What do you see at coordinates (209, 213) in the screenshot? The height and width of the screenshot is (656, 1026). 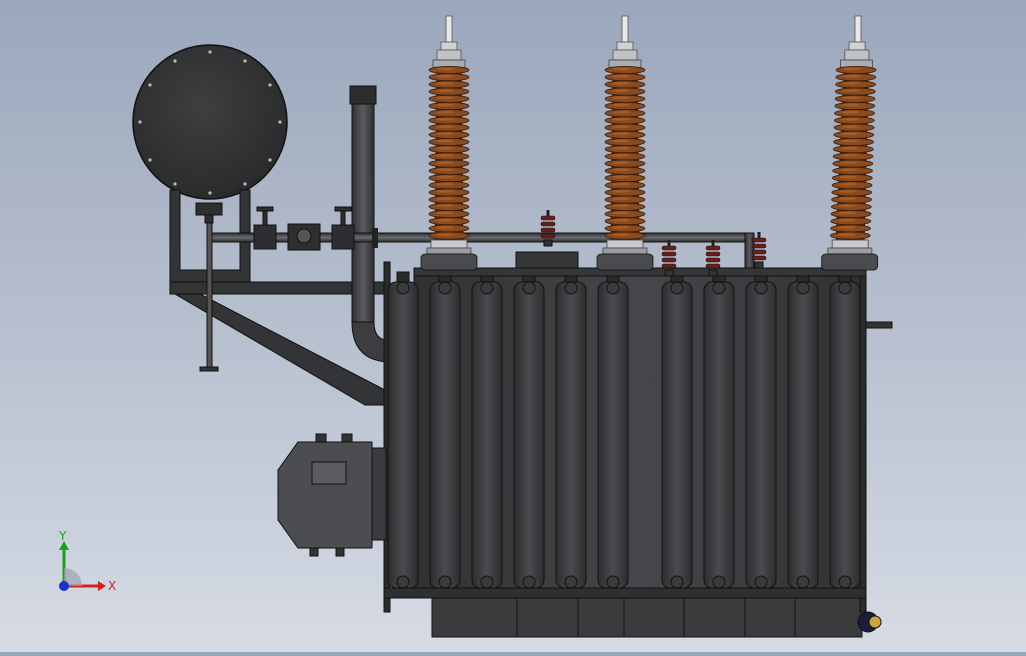 I see `breather-valve` at bounding box center [209, 213].